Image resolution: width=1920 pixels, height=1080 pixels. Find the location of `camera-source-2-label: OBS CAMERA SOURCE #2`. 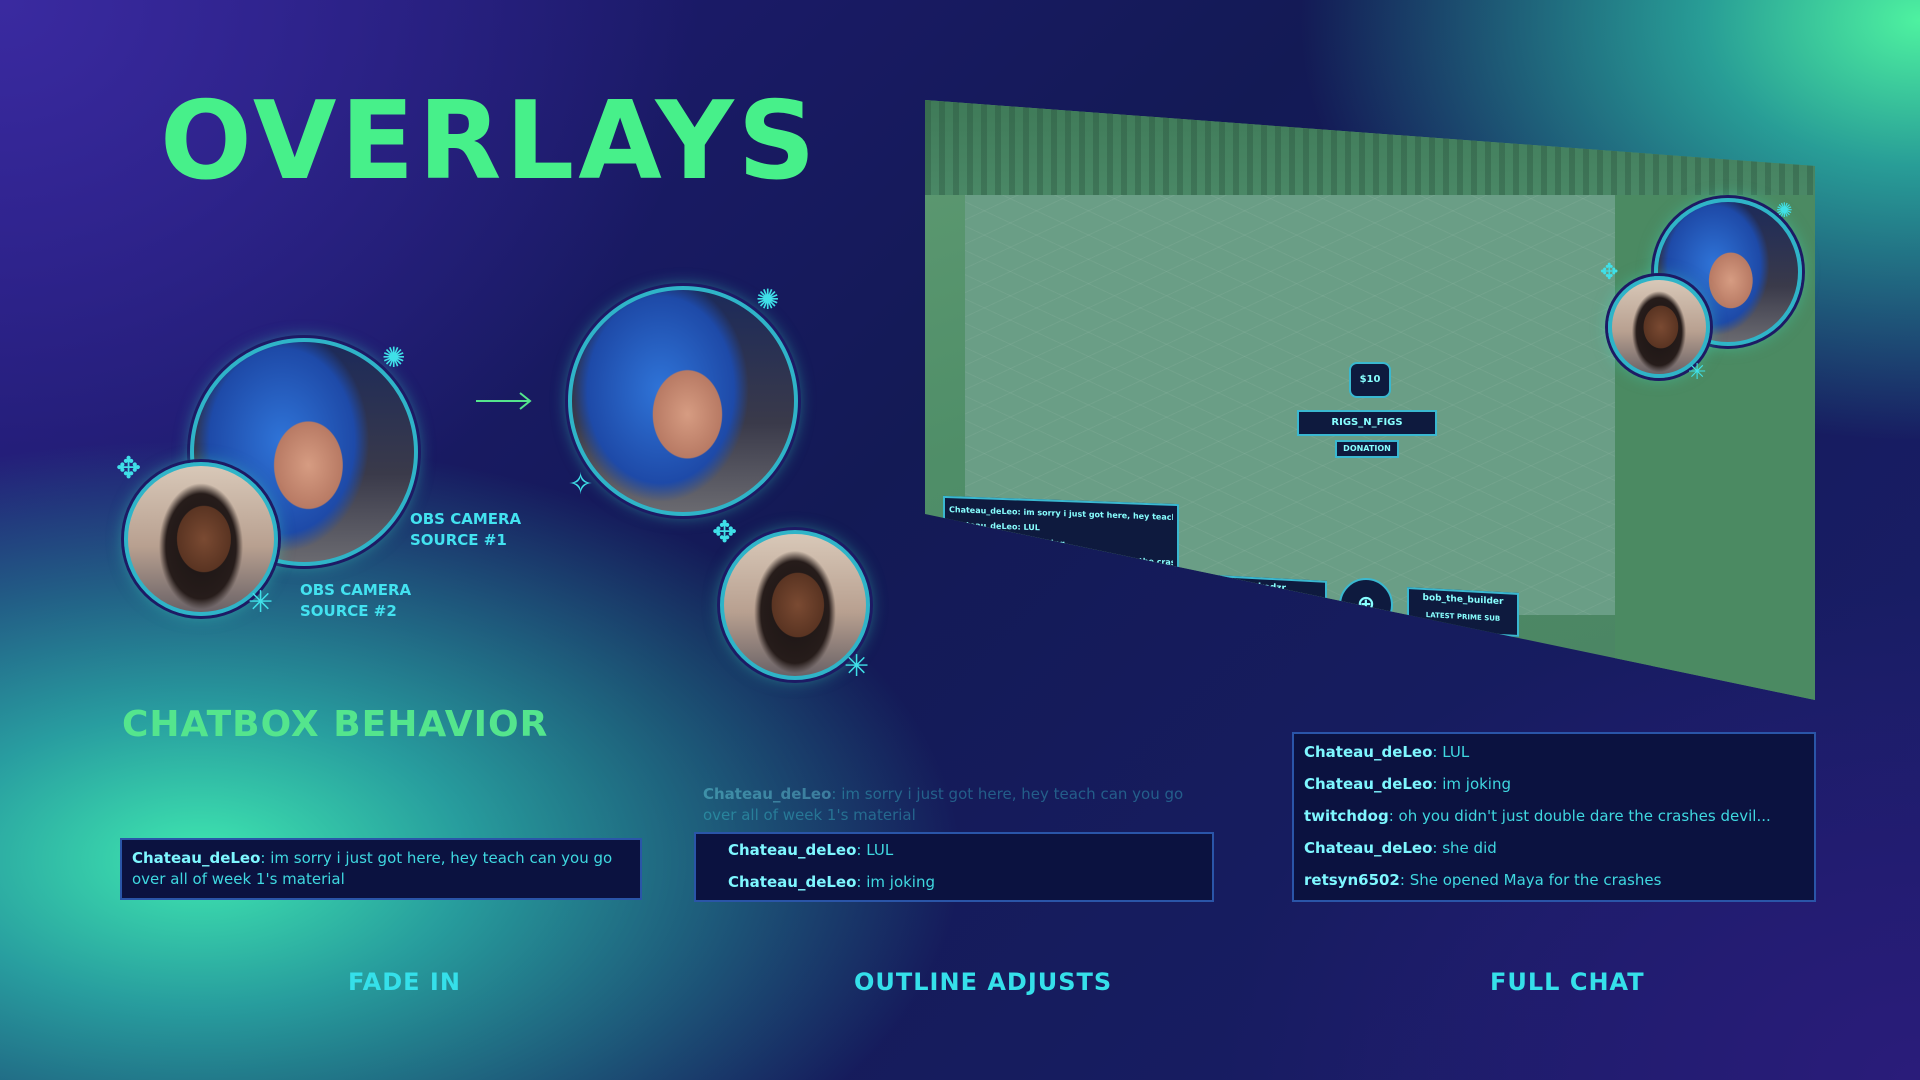

camera-source-2-label: OBS CAMERA SOURCE #2 is located at coordinates (355, 601).